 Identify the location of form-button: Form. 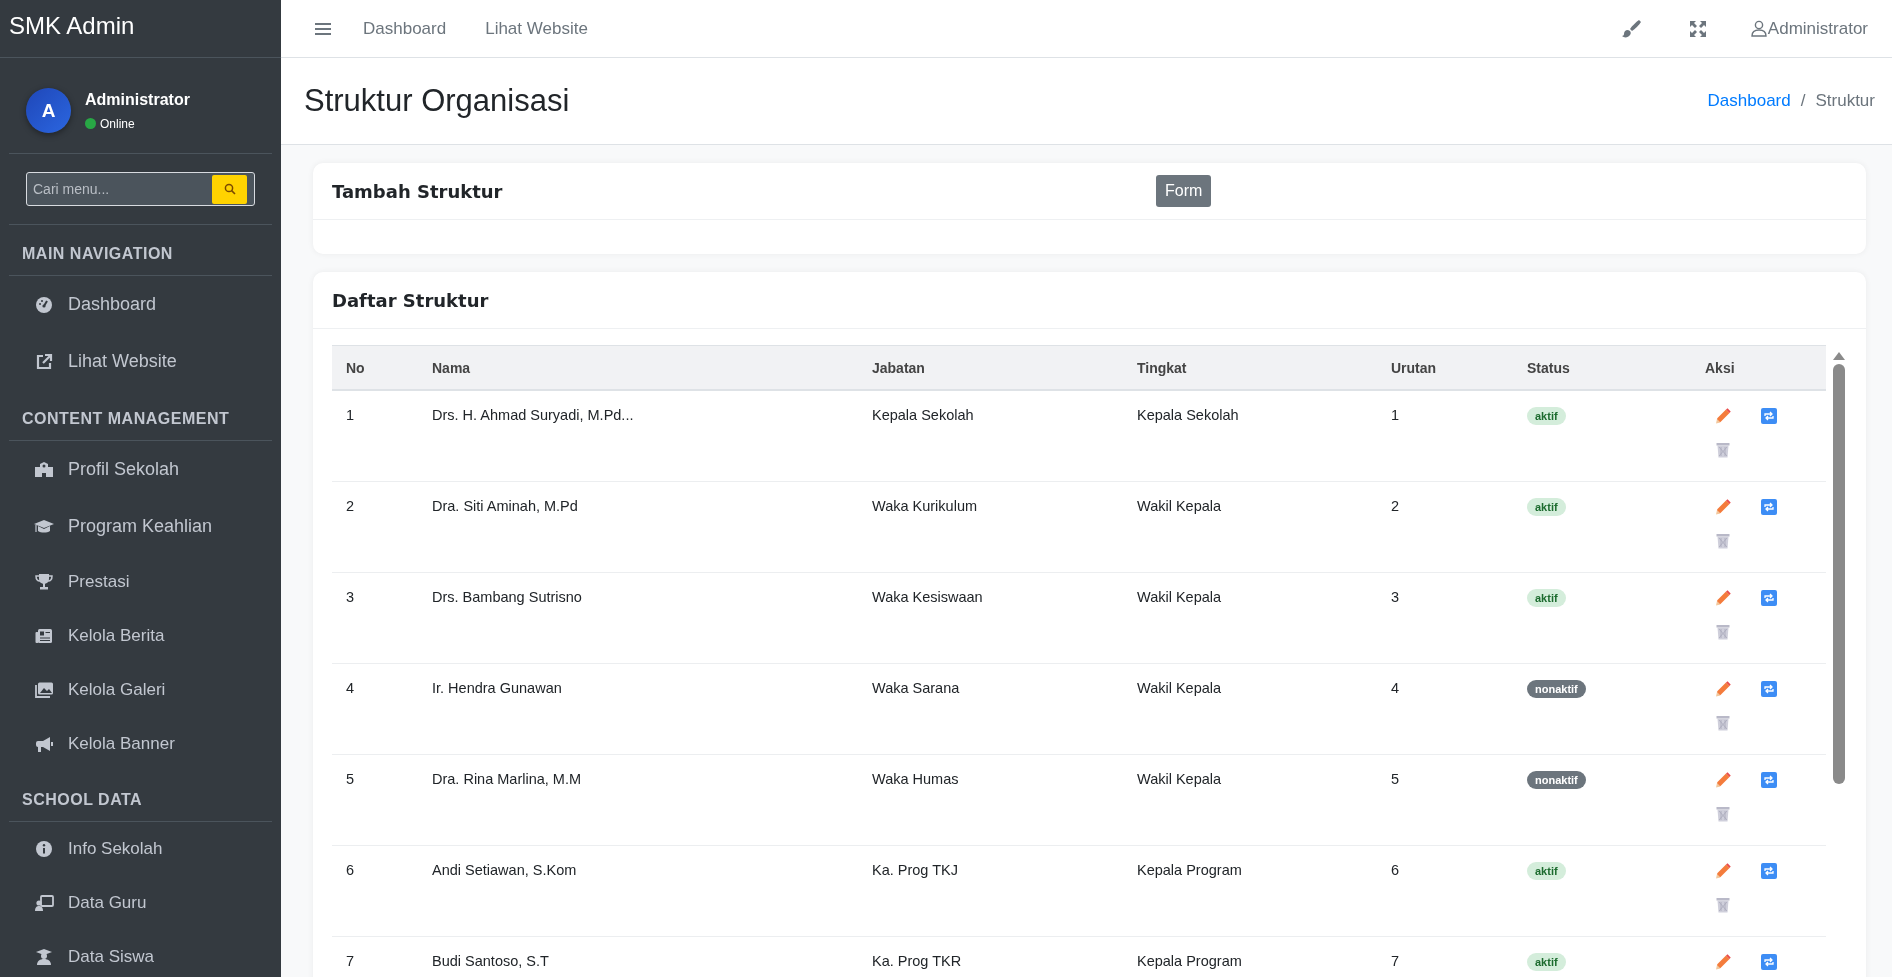
(1184, 191).